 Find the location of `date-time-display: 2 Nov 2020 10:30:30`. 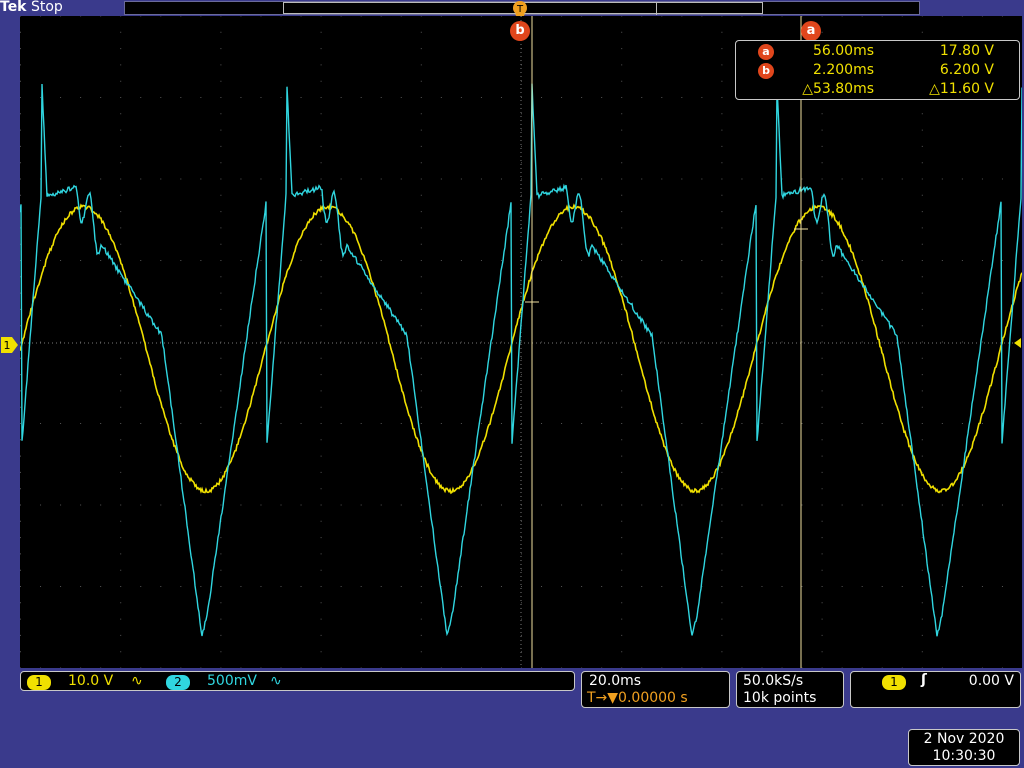

date-time-display: 2 Nov 2020 10:30:30 is located at coordinates (964, 747).